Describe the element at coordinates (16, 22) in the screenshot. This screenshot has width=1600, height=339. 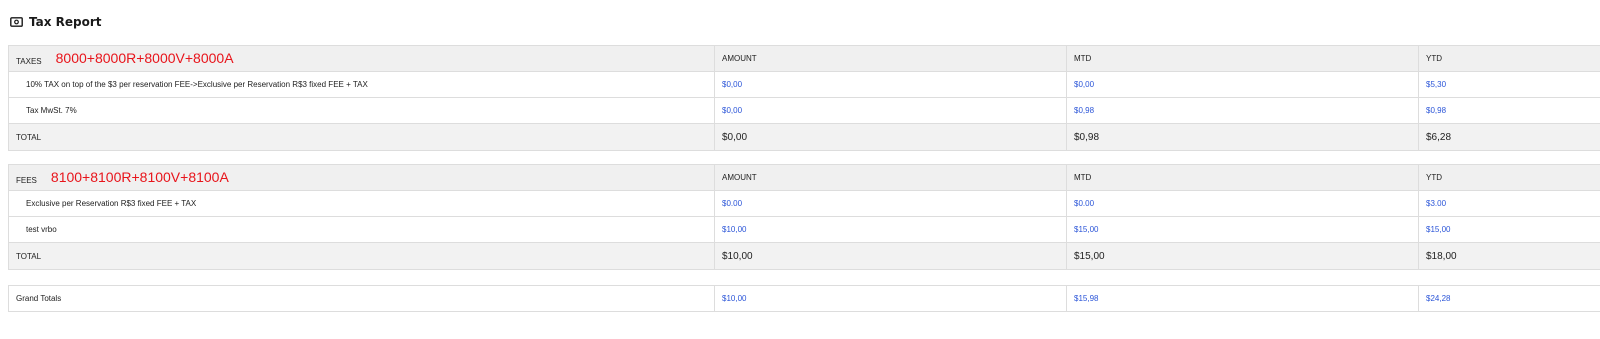
I see `money-bill-icon` at that location.